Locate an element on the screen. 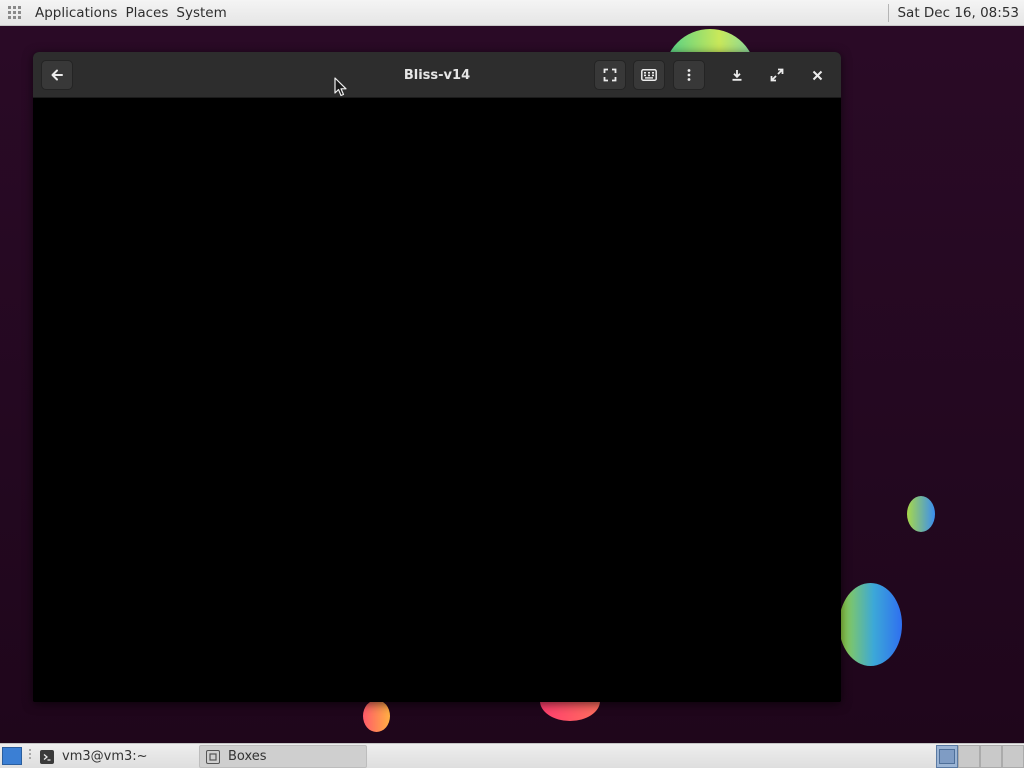 This screenshot has width=1024, height=768. close-button is located at coordinates (817, 75).